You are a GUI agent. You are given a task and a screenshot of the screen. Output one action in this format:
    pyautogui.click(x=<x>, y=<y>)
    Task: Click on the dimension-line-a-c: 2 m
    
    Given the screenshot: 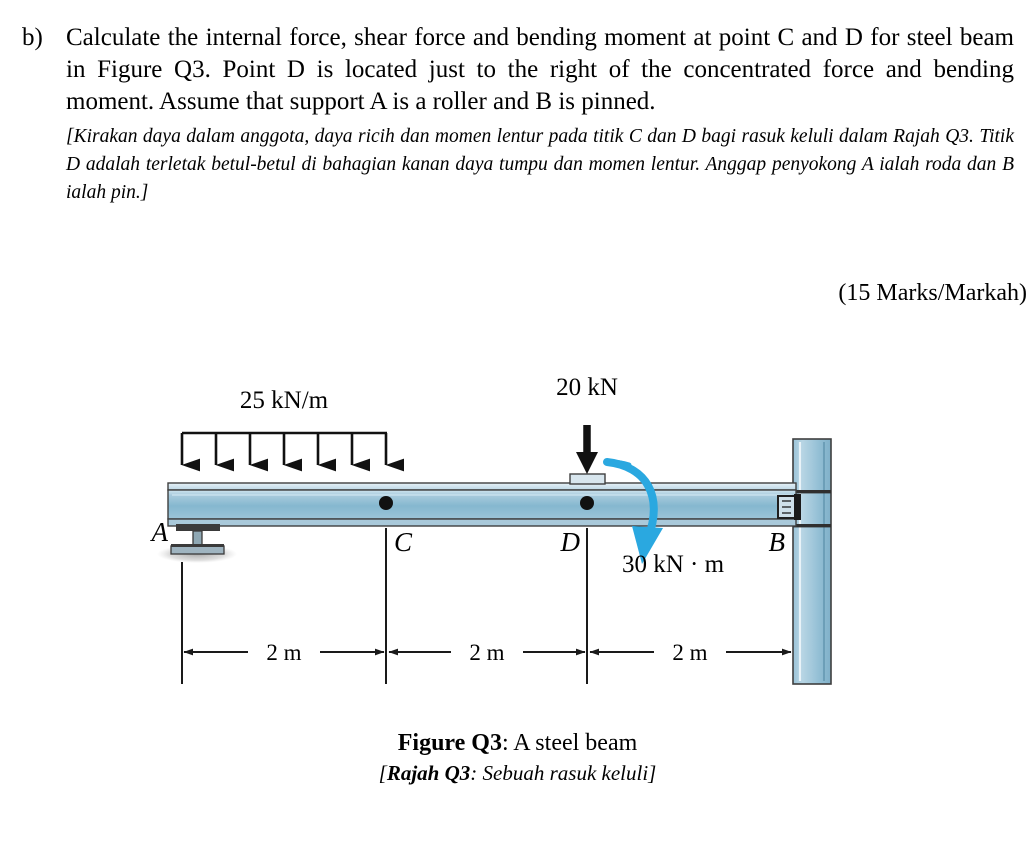 What is the action you would take?
    pyautogui.click(x=284, y=652)
    